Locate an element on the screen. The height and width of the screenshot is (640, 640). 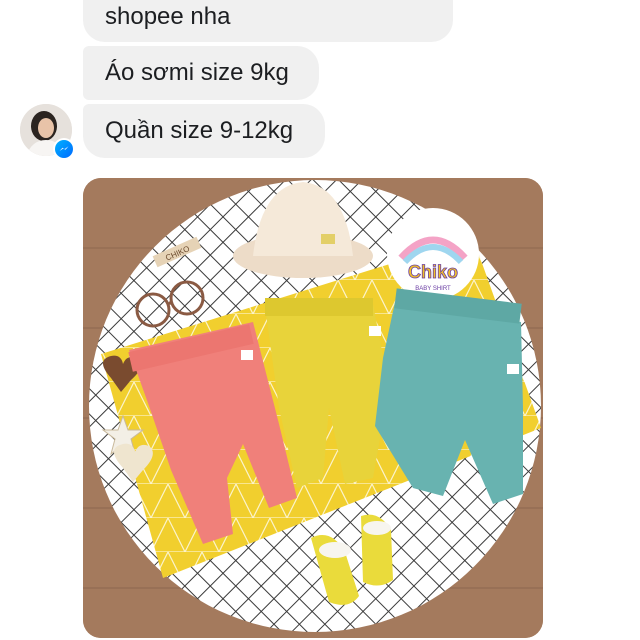
brand-logo: Chiko BABY SHIRT is located at coordinates (433, 254).